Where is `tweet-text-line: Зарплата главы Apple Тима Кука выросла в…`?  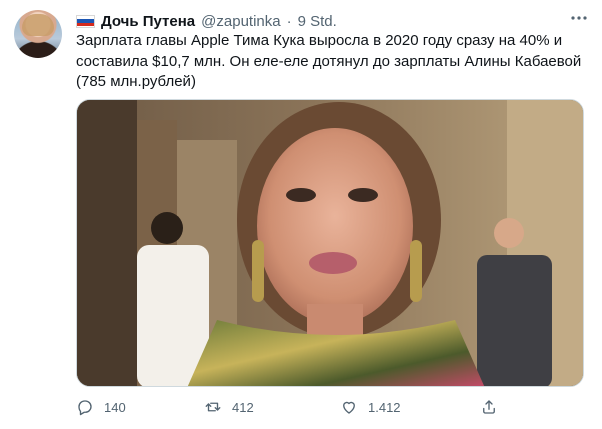 tweet-text-line: Зарплата главы Apple Тима Кука выросла в… is located at coordinates (319, 40).